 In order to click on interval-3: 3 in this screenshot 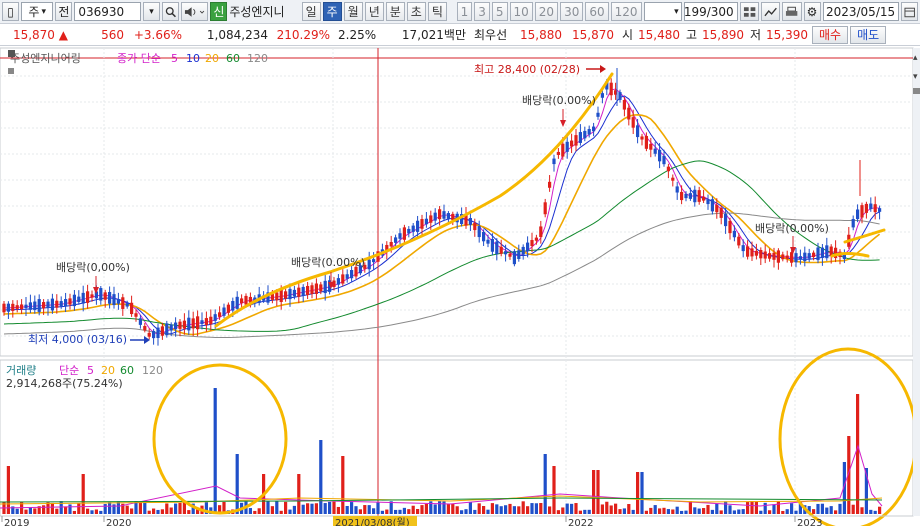, I will do `click(482, 11)`.